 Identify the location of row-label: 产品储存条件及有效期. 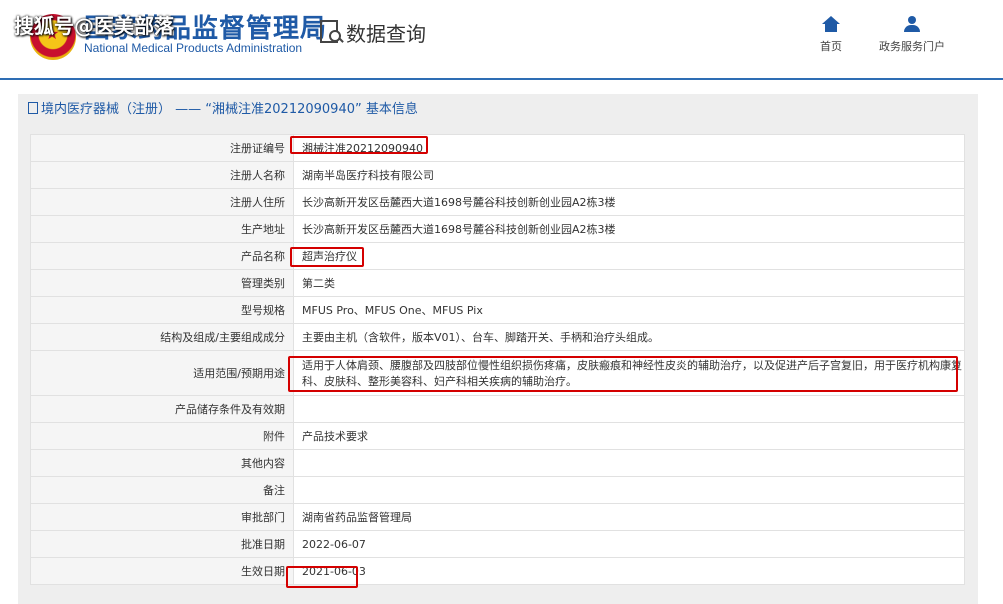
(162, 409).